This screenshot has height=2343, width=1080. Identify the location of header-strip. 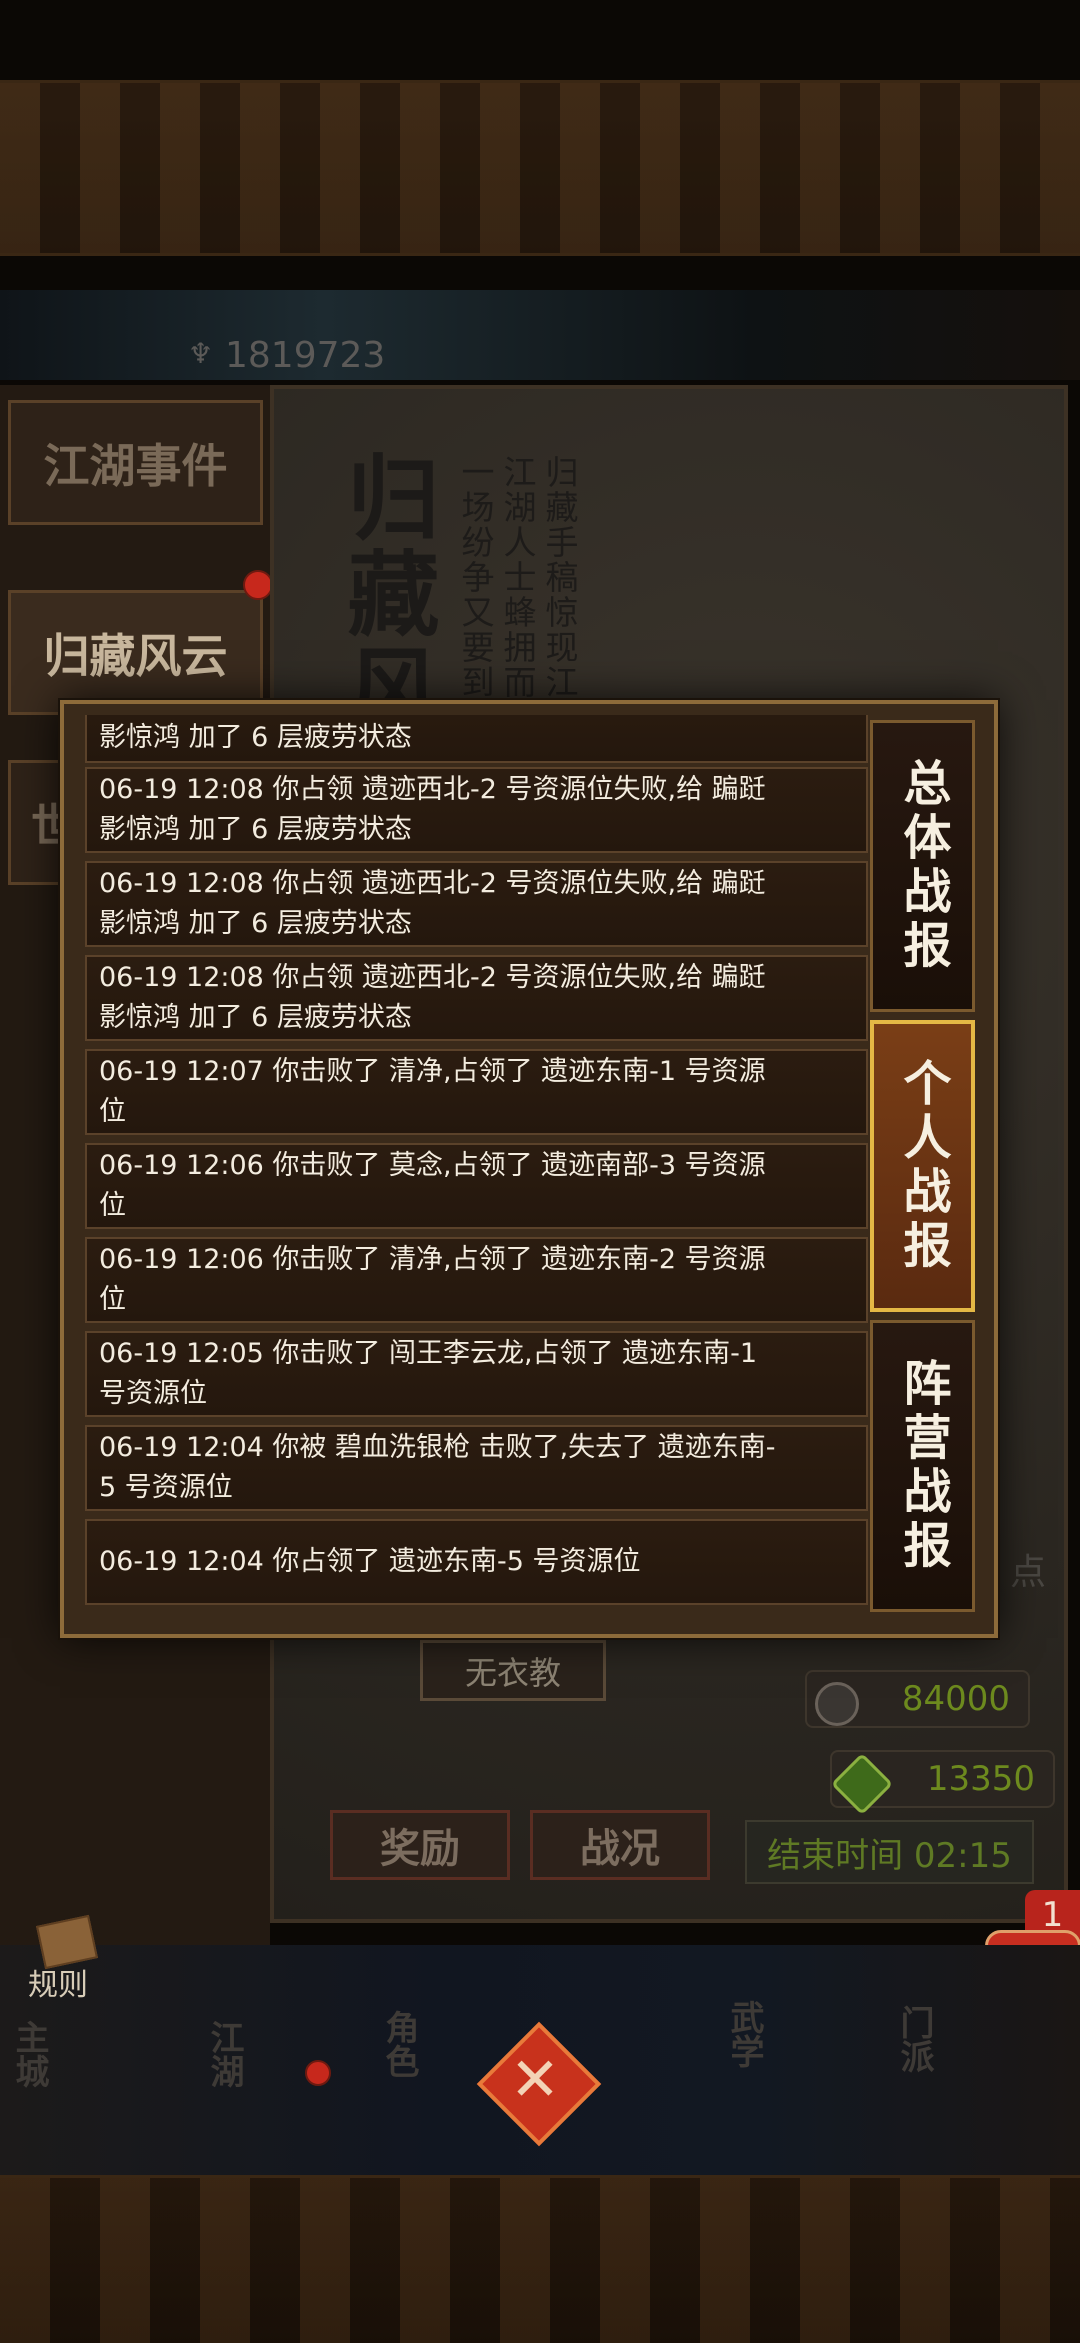
(540, 335).